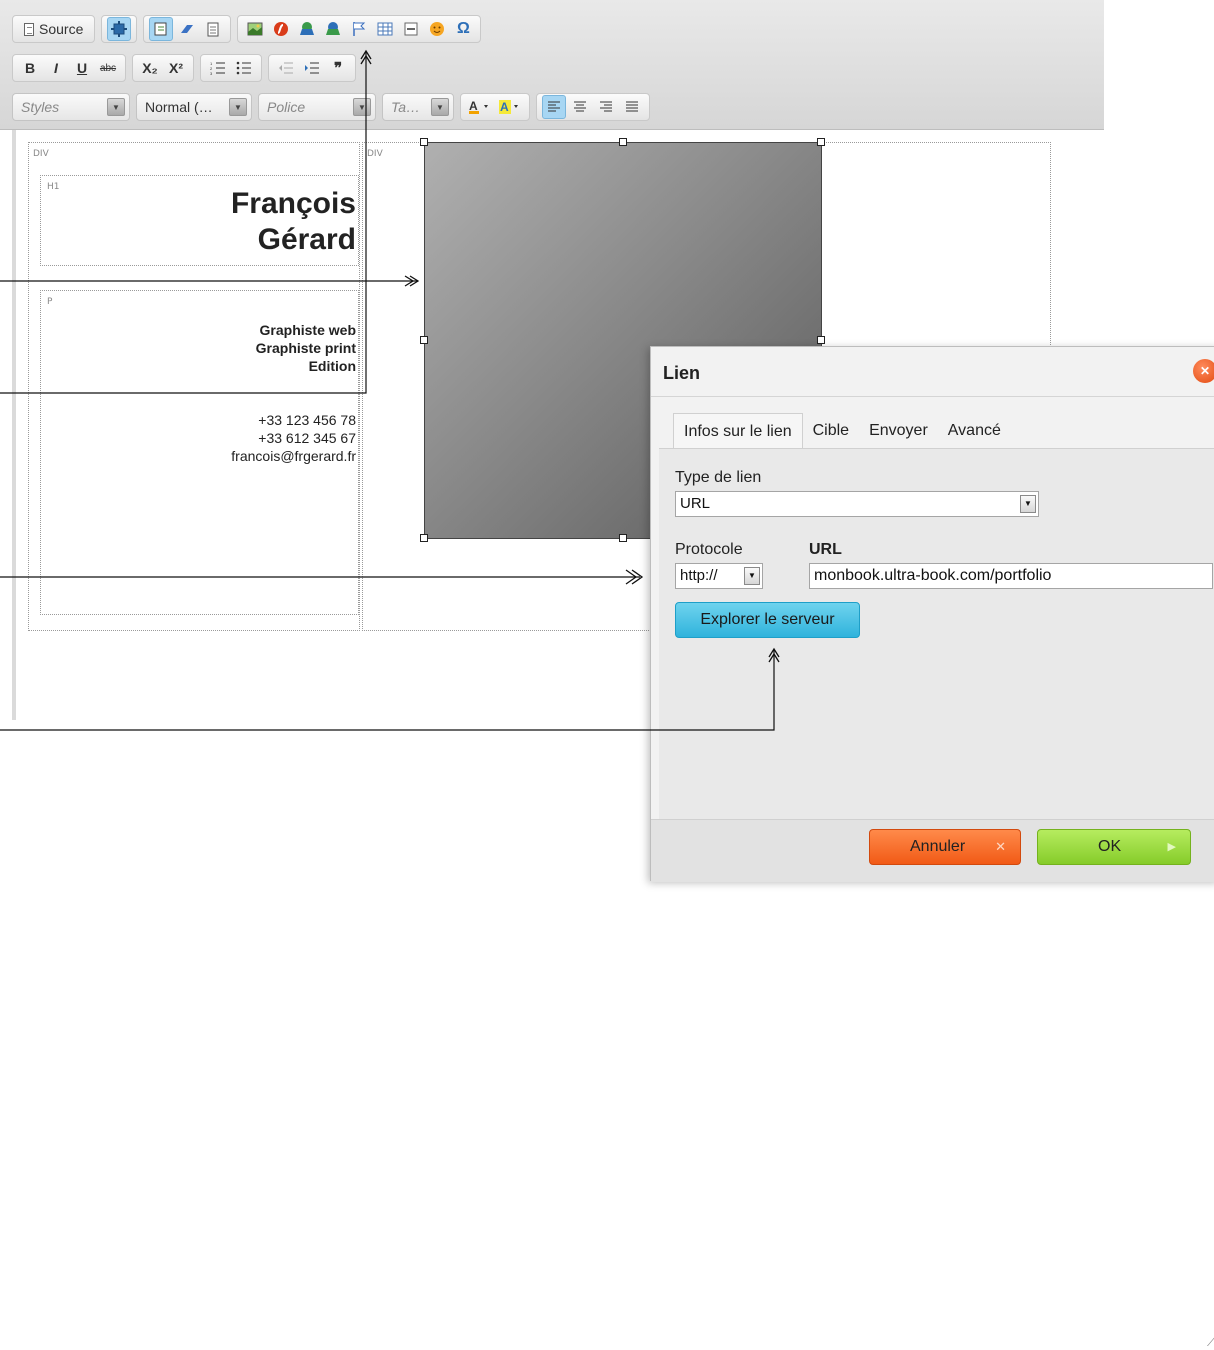 The width and height of the screenshot is (1214, 1350). What do you see at coordinates (387, 690) in the screenshot?
I see `annotation-line-browse` at bounding box center [387, 690].